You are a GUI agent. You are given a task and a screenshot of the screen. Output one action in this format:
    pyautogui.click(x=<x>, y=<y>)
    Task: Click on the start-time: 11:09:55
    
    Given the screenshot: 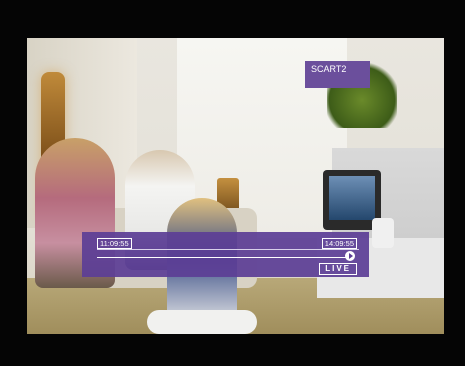 What is the action you would take?
    pyautogui.click(x=114, y=243)
    